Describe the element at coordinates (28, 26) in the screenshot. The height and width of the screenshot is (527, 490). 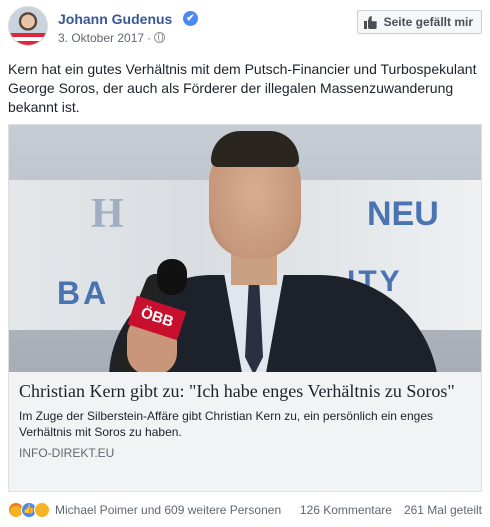
I see `page-avatar` at that location.